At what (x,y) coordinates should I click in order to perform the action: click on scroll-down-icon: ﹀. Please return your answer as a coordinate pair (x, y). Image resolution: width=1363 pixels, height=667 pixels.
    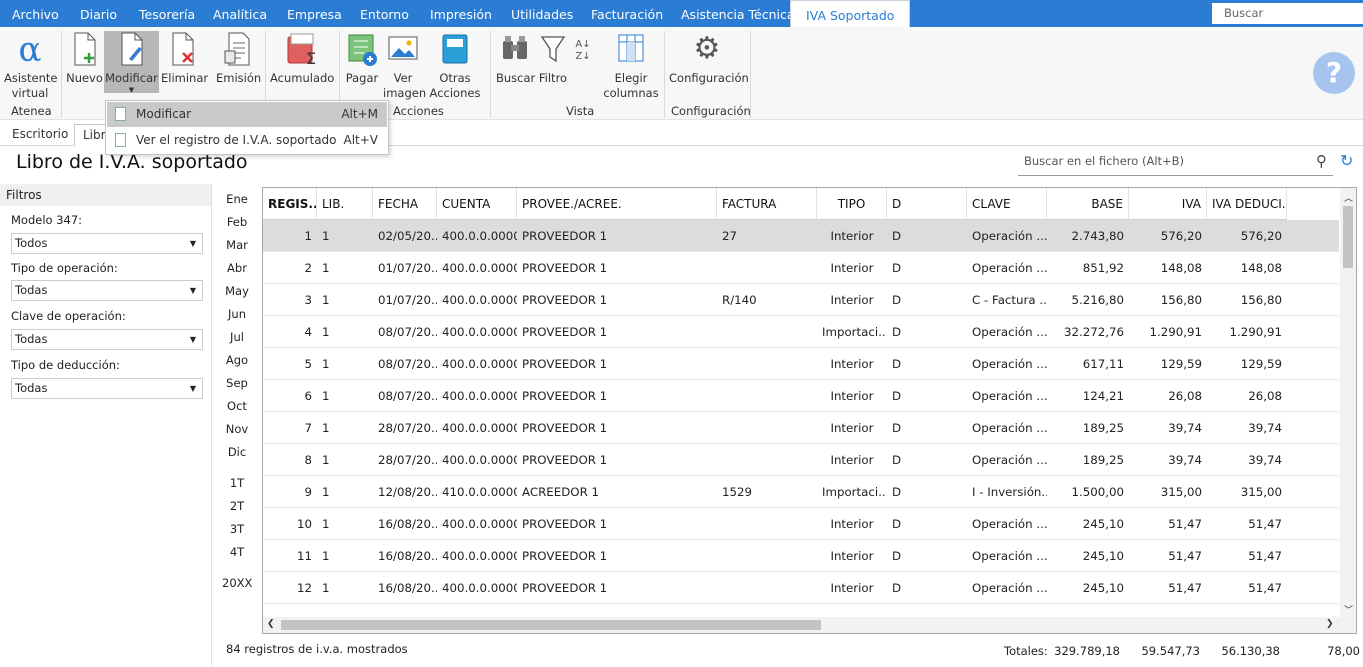
    Looking at the image, I should click on (1348, 609).